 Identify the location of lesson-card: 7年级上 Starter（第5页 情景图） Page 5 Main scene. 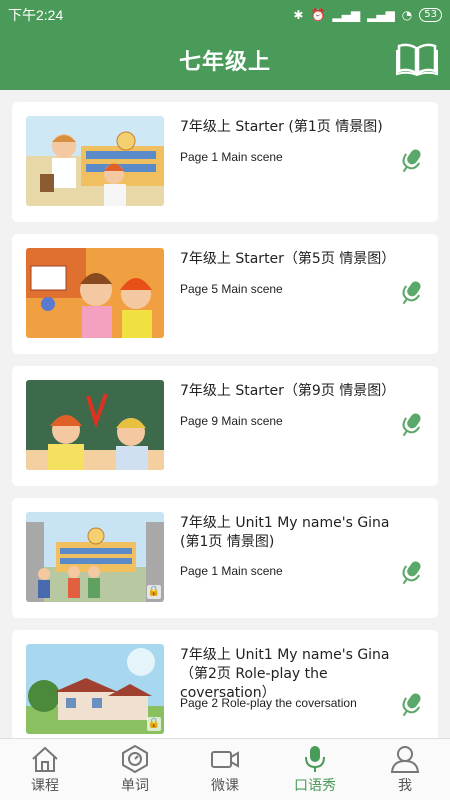
(225, 294).